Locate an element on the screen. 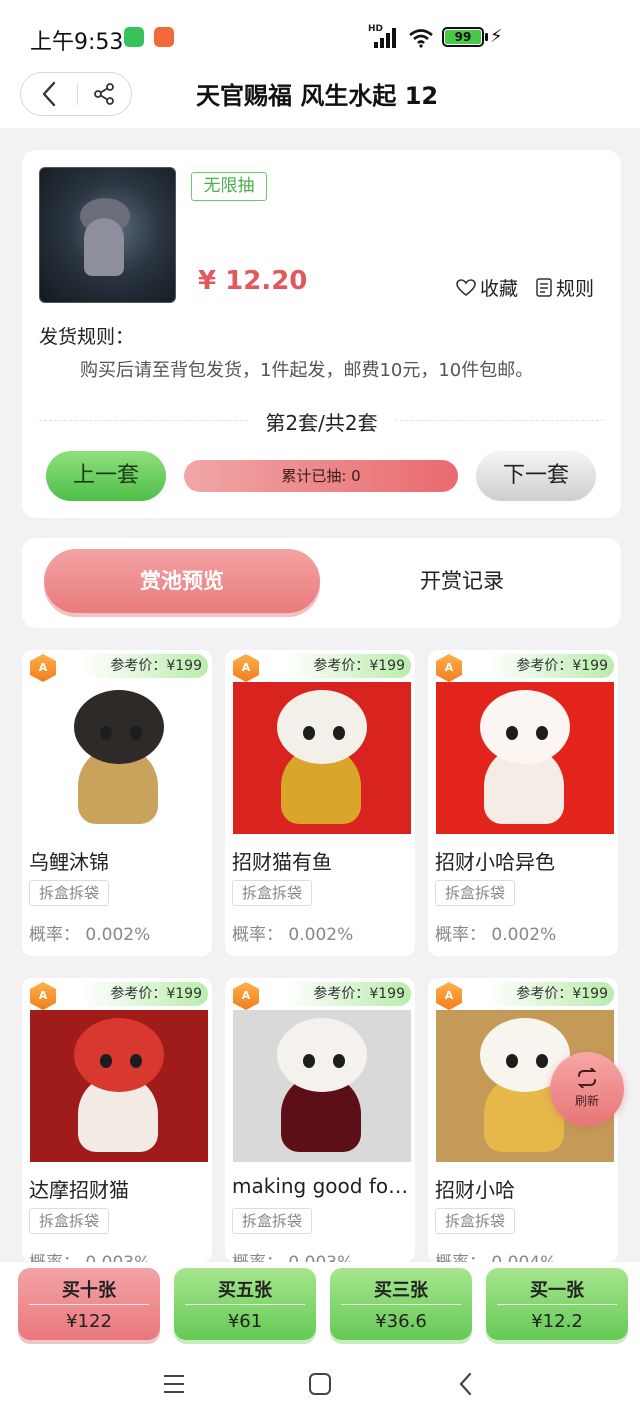 The image size is (640, 1422). rules-button: 规则 is located at coordinates (565, 287).